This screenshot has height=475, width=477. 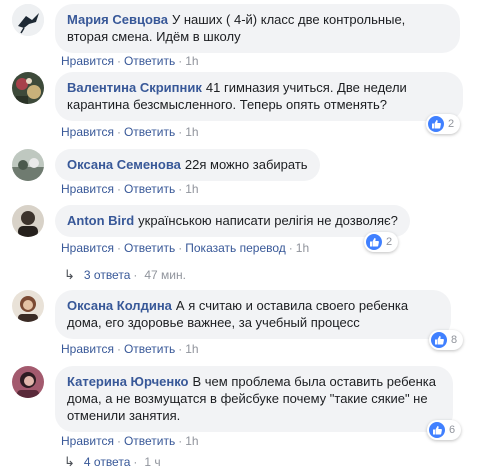 What do you see at coordinates (134, 87) in the screenshot?
I see `comment-author: Валентина Скрипник` at bounding box center [134, 87].